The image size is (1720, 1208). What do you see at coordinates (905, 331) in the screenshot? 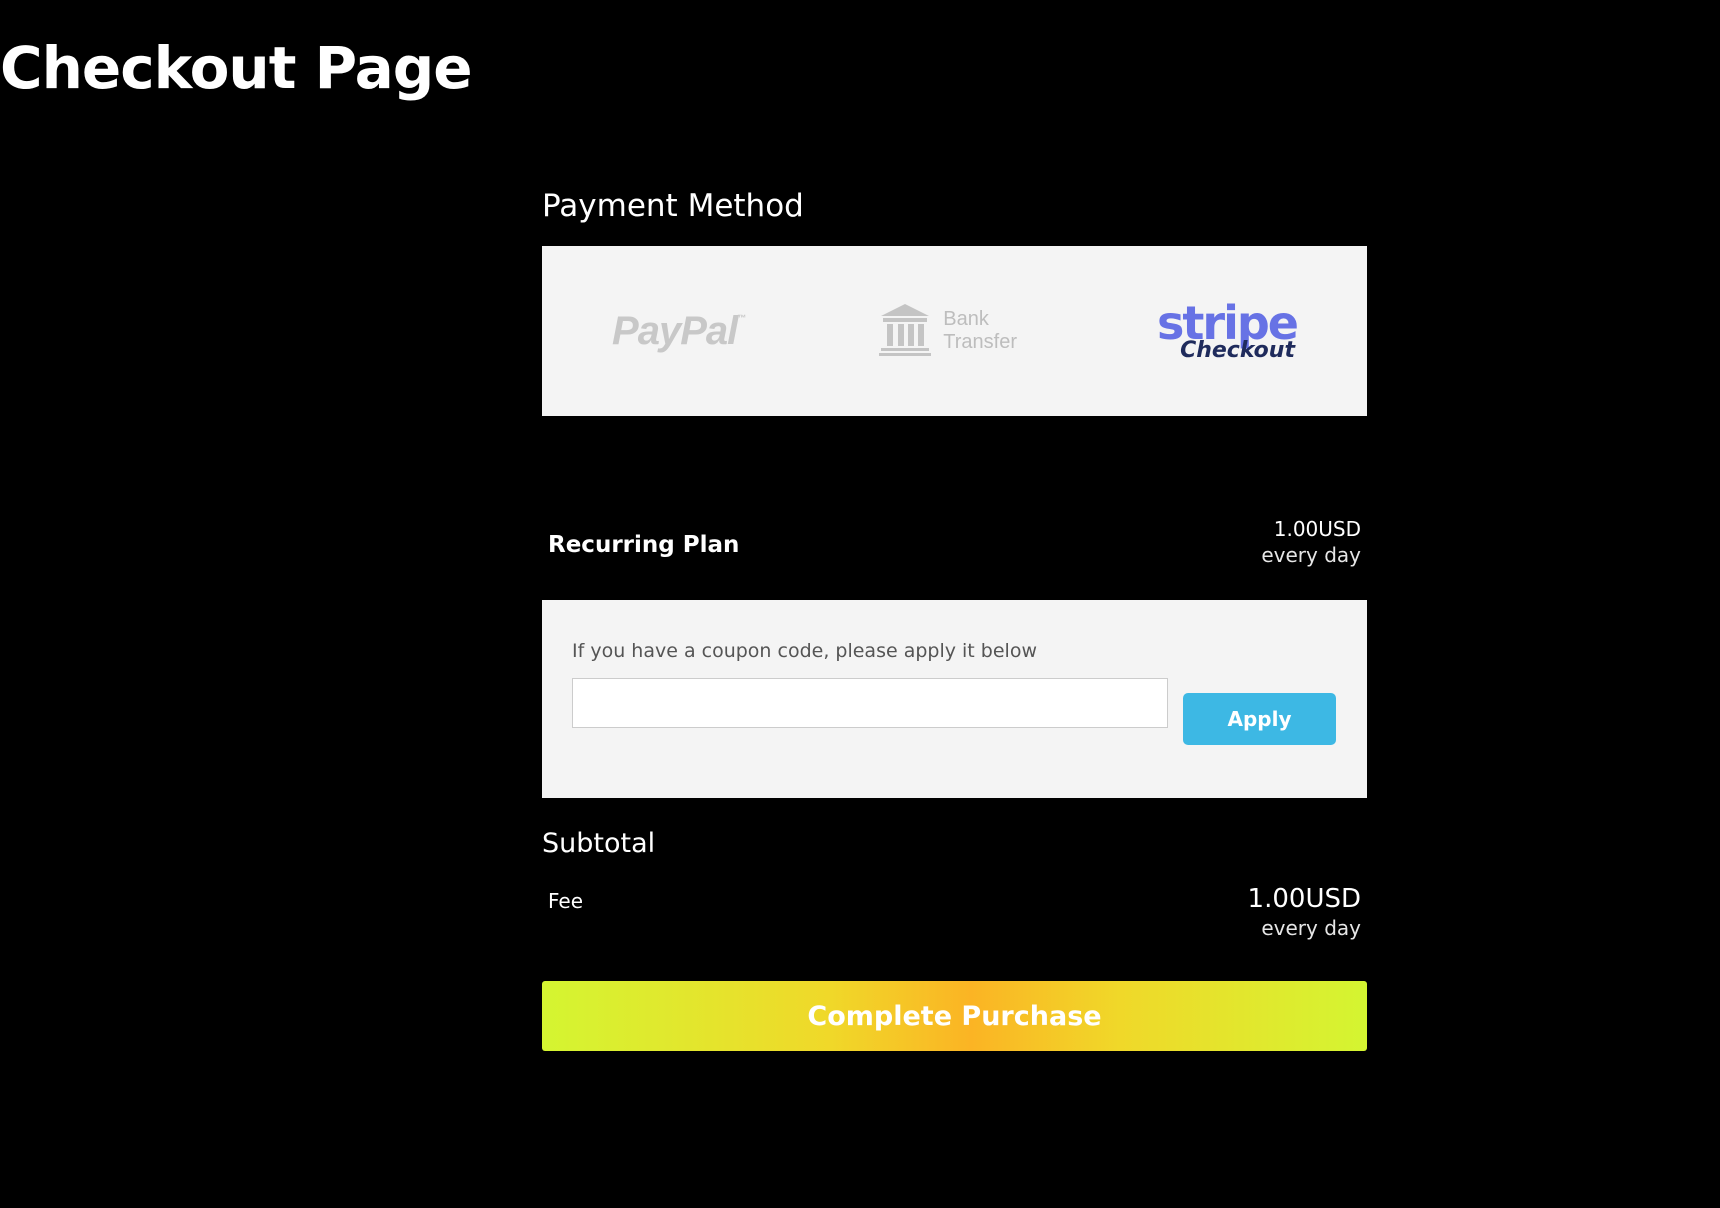
I see `bank-icon` at bounding box center [905, 331].